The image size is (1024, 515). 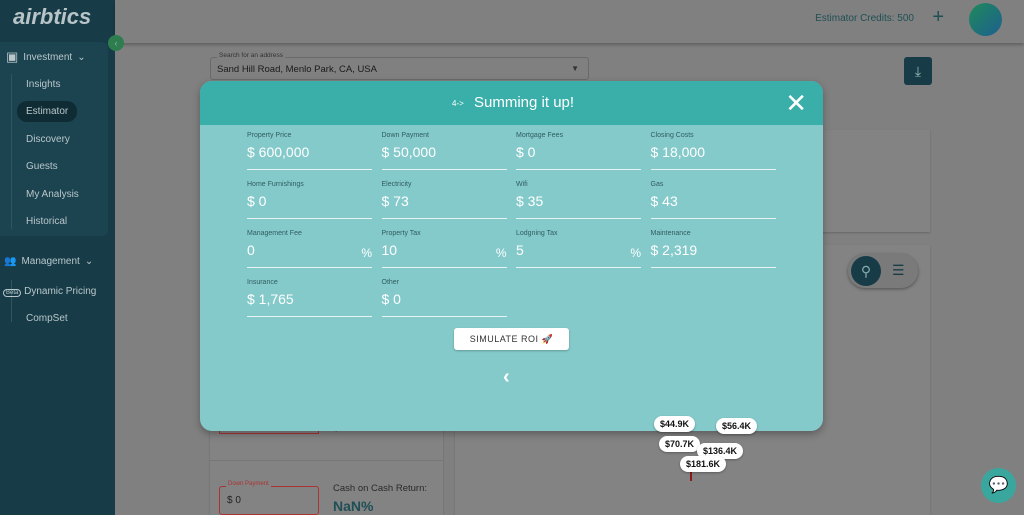 What do you see at coordinates (713, 200) in the screenshot?
I see `field-gas: Gas $ 43` at bounding box center [713, 200].